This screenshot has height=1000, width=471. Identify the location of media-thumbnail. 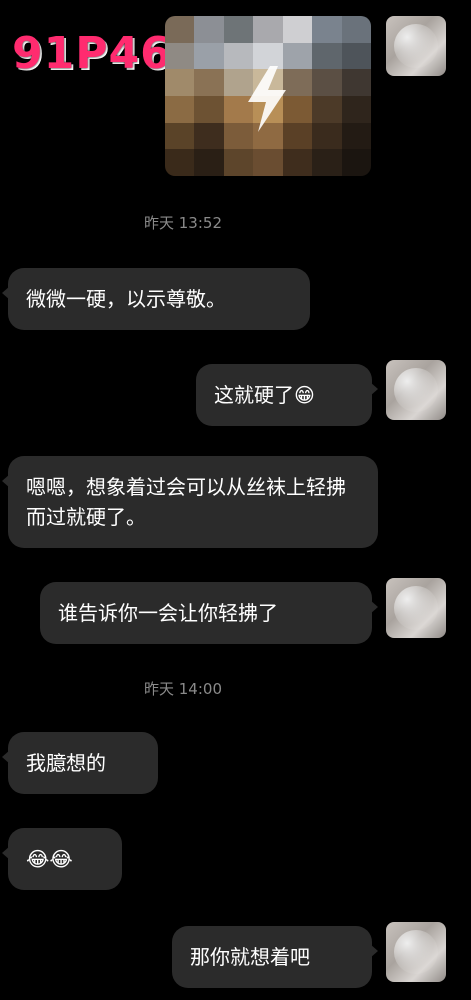
(268, 96).